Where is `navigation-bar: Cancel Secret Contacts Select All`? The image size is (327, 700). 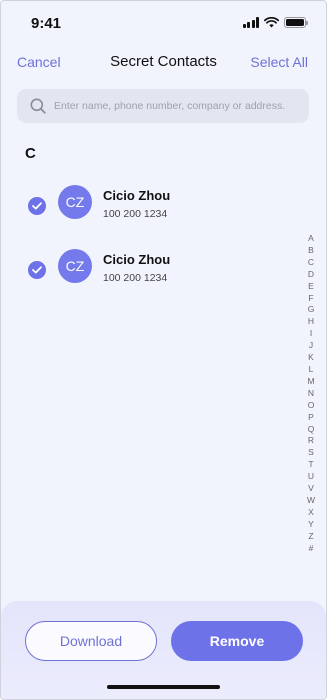 navigation-bar: Cancel Secret Contacts Select All is located at coordinates (163, 62).